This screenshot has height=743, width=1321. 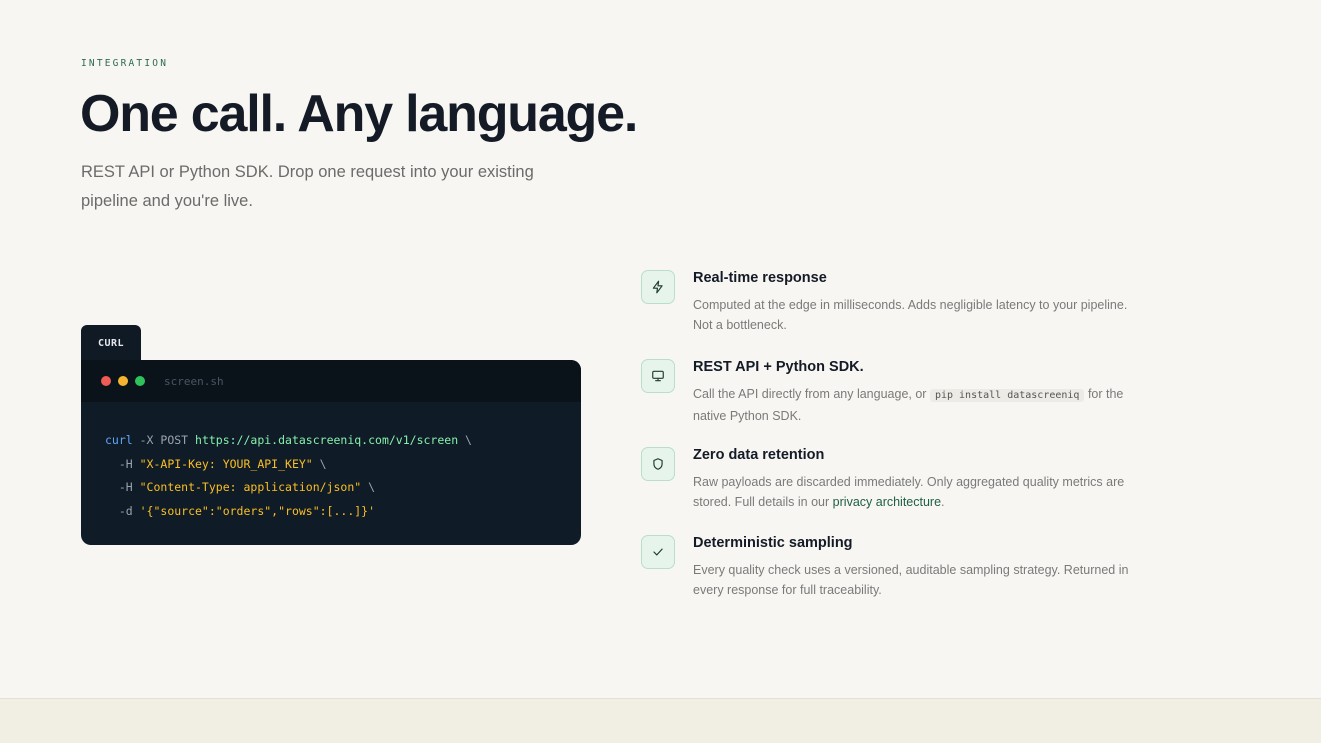 What do you see at coordinates (1007, 395) in the screenshot?
I see `inline-code: pip install datascreeniq` at bounding box center [1007, 395].